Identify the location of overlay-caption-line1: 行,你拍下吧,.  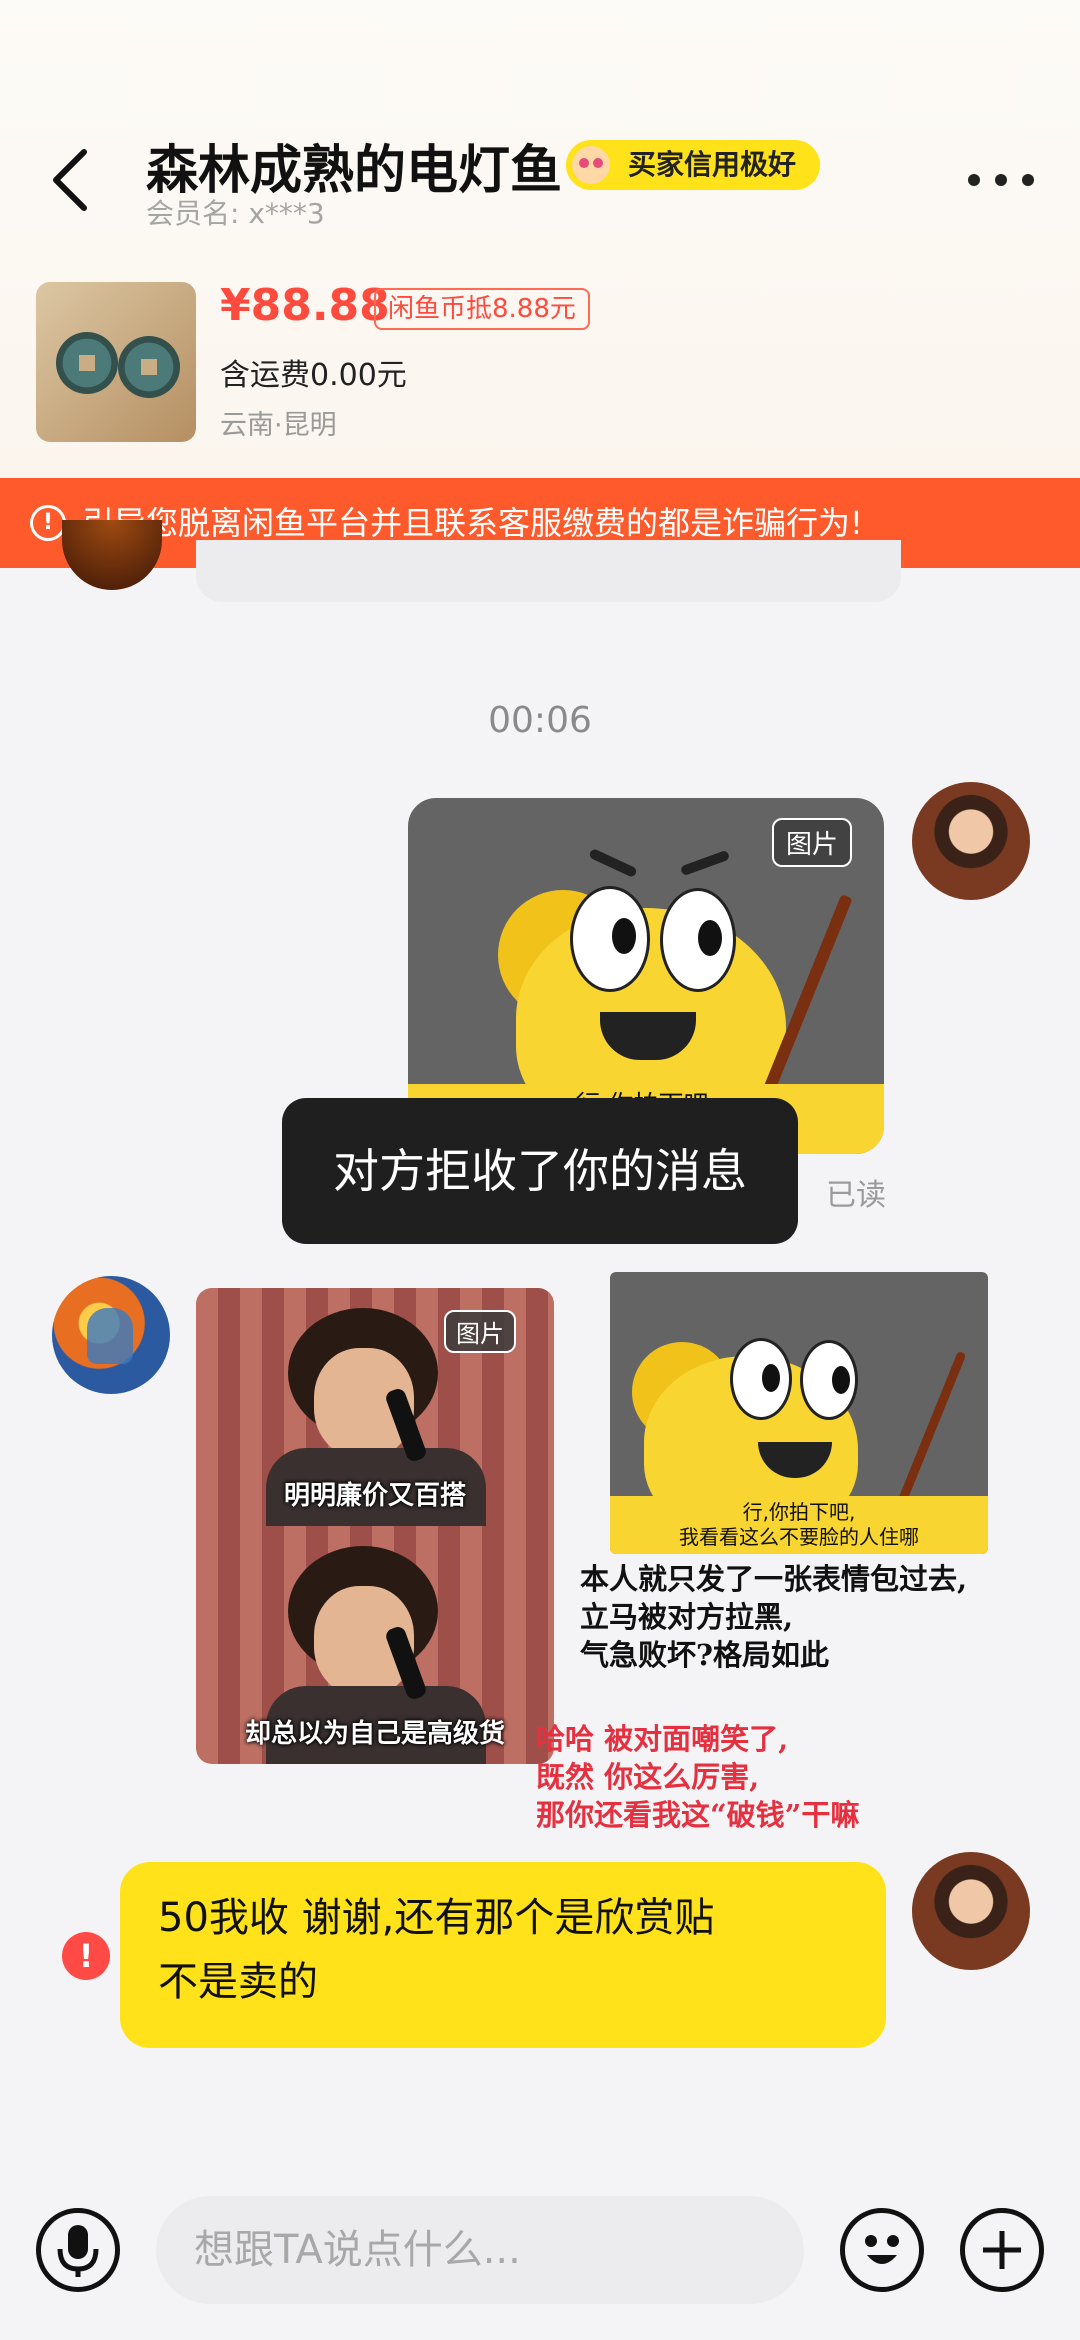
(799, 1512).